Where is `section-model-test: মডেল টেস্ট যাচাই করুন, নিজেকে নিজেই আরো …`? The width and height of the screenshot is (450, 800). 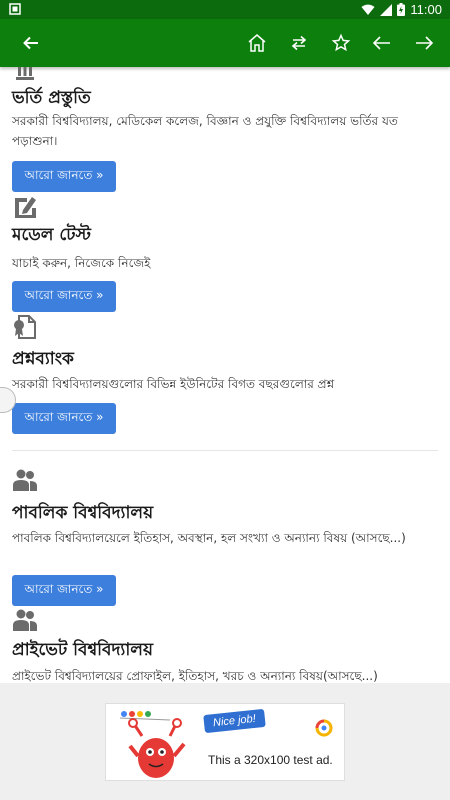 section-model-test: মডেল টেস্ট যাচাই করুন, নিজেকে নিজেই আরো … is located at coordinates (225, 254).